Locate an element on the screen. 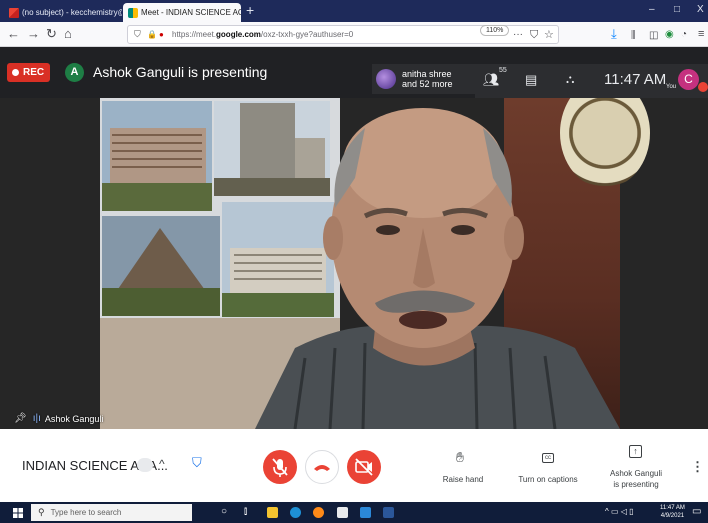 The image size is (708, 523). new-tab-button: + is located at coordinates (250, 10).